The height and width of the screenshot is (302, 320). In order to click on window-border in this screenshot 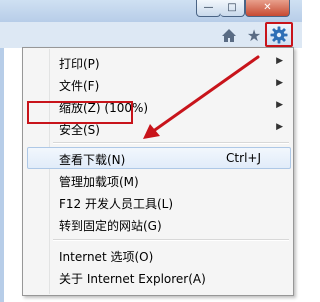, I will do `click(2, 175)`.